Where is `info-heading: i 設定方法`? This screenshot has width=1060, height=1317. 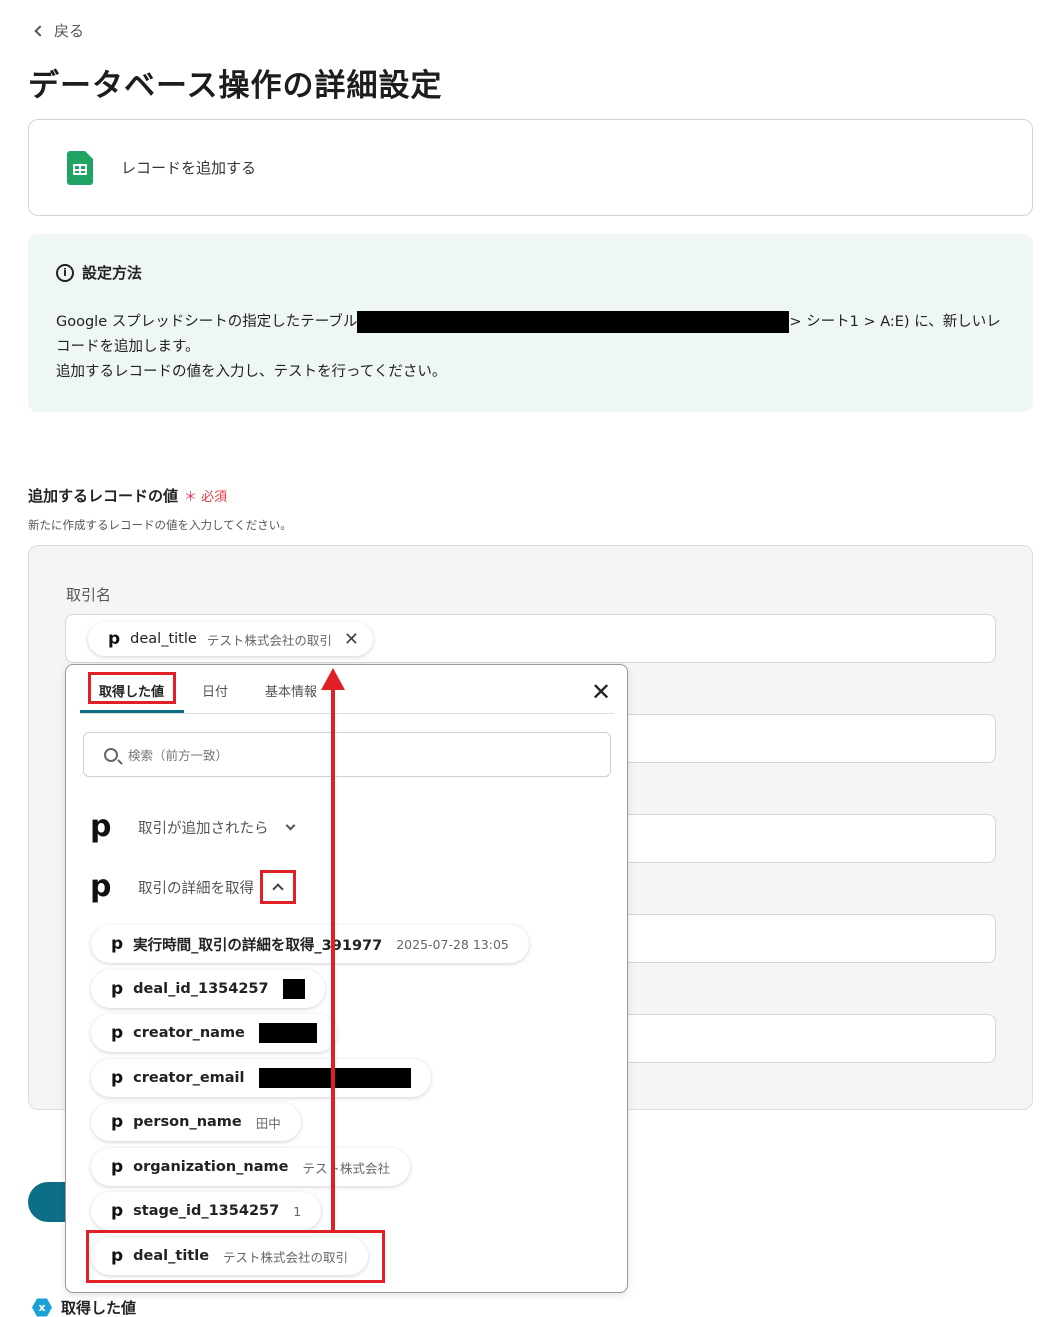
info-heading: i 設定方法 is located at coordinates (99, 272).